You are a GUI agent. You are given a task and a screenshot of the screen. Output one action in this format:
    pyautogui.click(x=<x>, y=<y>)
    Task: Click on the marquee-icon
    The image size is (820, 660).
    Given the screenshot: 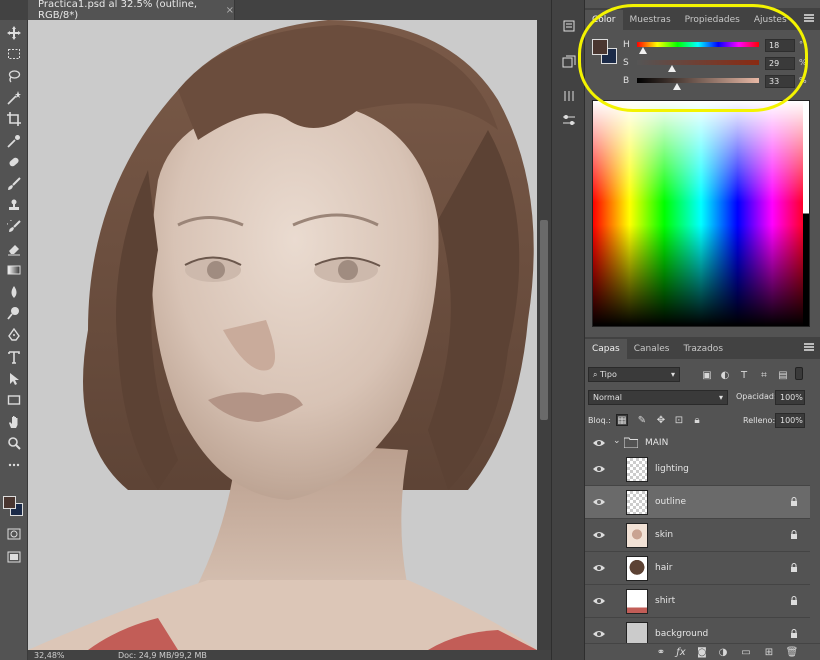 What is the action you would take?
    pyautogui.click(x=14, y=54)
    